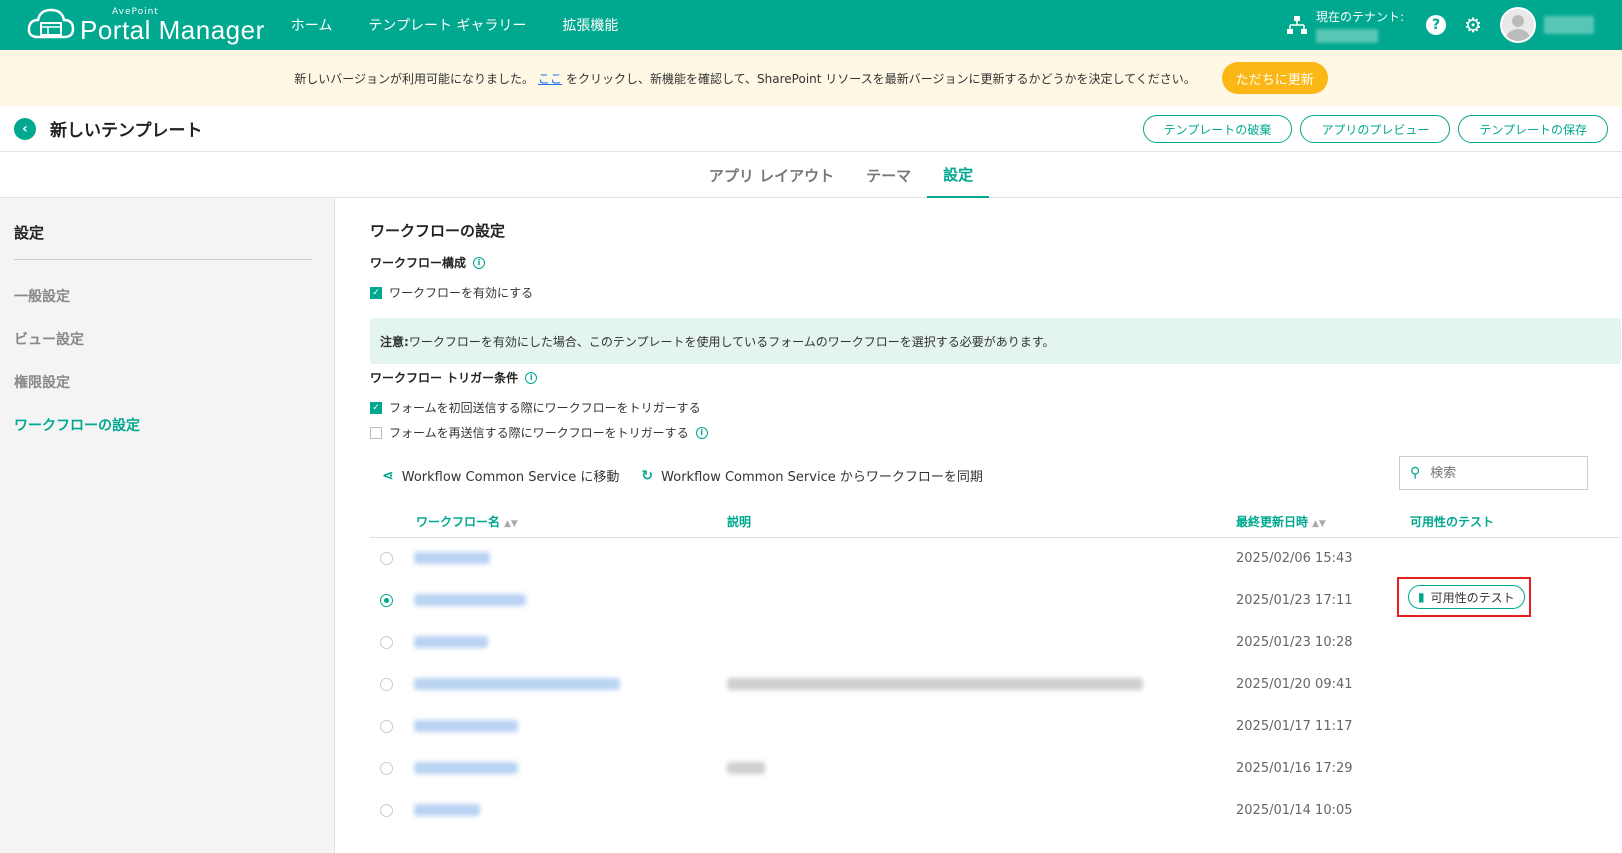 The height and width of the screenshot is (853, 1622). What do you see at coordinates (25, 128) in the screenshot?
I see `back-arrow-icon: ‹` at bounding box center [25, 128].